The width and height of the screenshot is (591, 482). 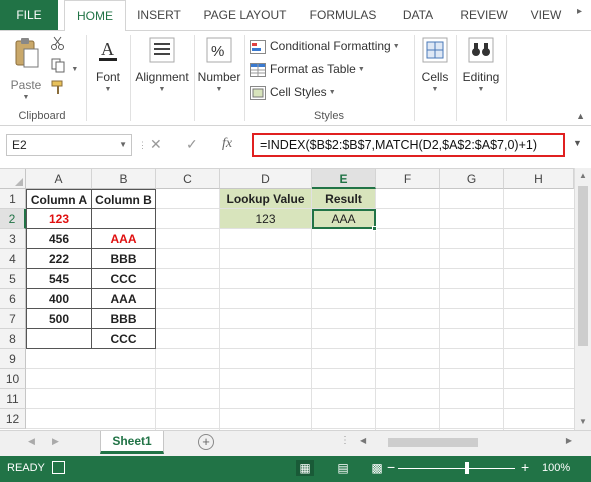 I want to click on fill-handle, so click(x=374, y=228).